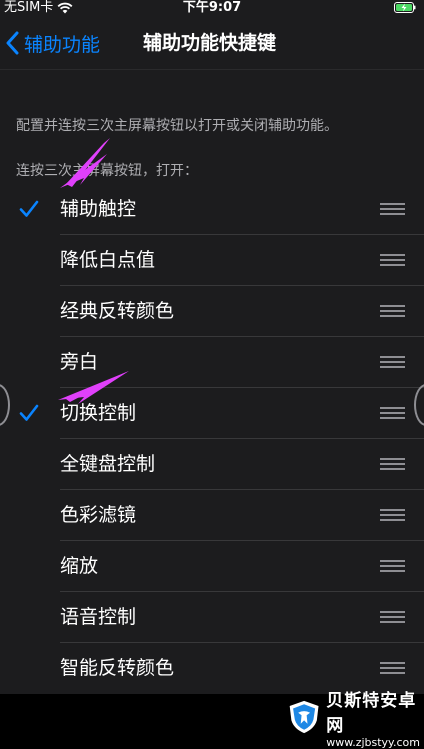 The image size is (424, 749). Describe the element at coordinates (371, 713) in the screenshot. I see `watermark-name: 贝斯特安卓网` at that location.